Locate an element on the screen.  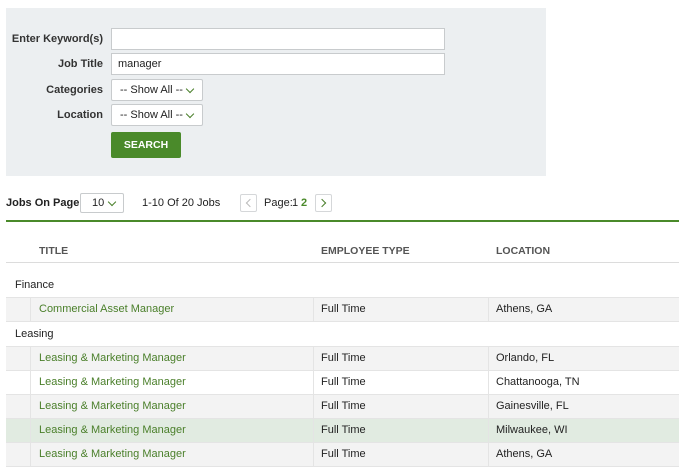
group-header-finance: Finance is located at coordinates (342, 285).